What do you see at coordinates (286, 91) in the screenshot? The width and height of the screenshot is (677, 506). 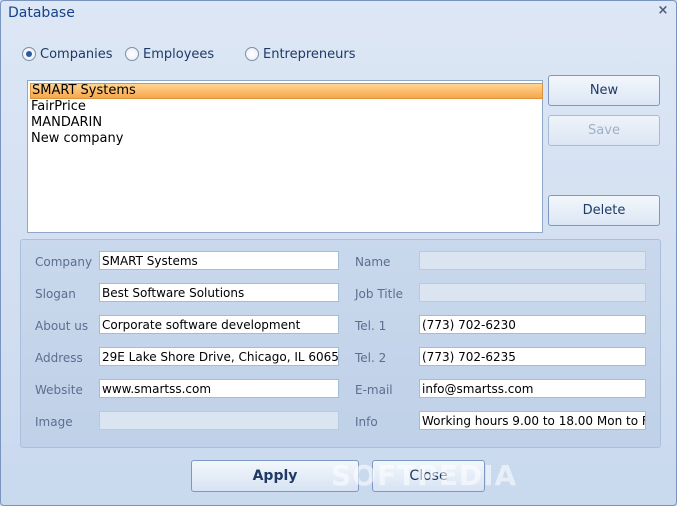 I see `list-item: SMART Systems` at bounding box center [286, 91].